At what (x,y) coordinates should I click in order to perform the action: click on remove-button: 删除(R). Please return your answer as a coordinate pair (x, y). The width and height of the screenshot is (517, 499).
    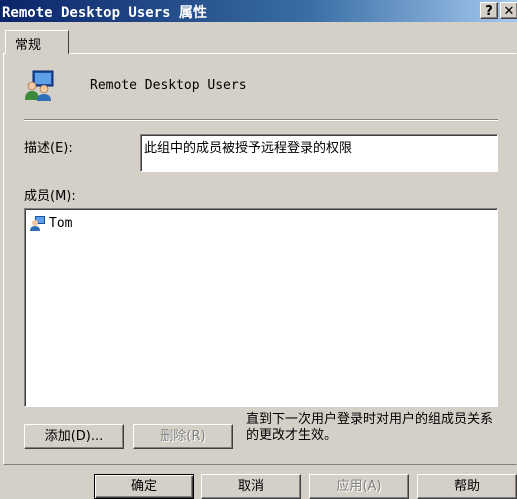
    Looking at the image, I should click on (183, 436).